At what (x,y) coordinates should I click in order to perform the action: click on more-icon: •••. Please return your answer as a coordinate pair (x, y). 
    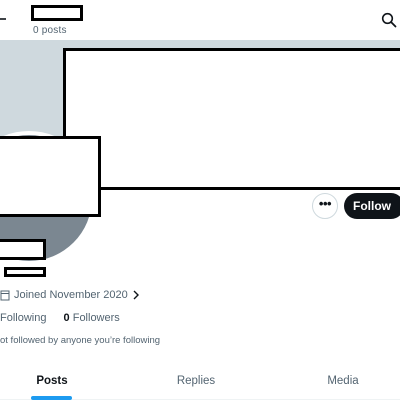
    Looking at the image, I should click on (325, 203).